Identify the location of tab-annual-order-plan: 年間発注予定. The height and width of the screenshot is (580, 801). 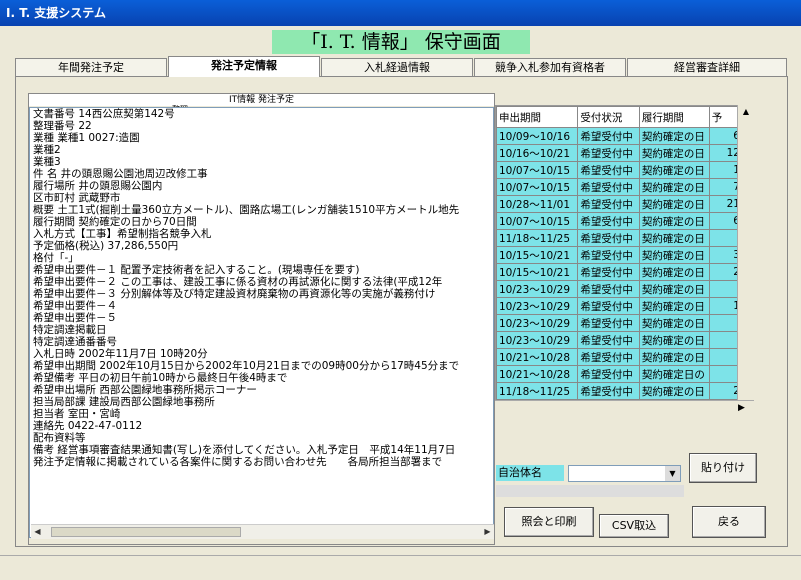
(91, 67).